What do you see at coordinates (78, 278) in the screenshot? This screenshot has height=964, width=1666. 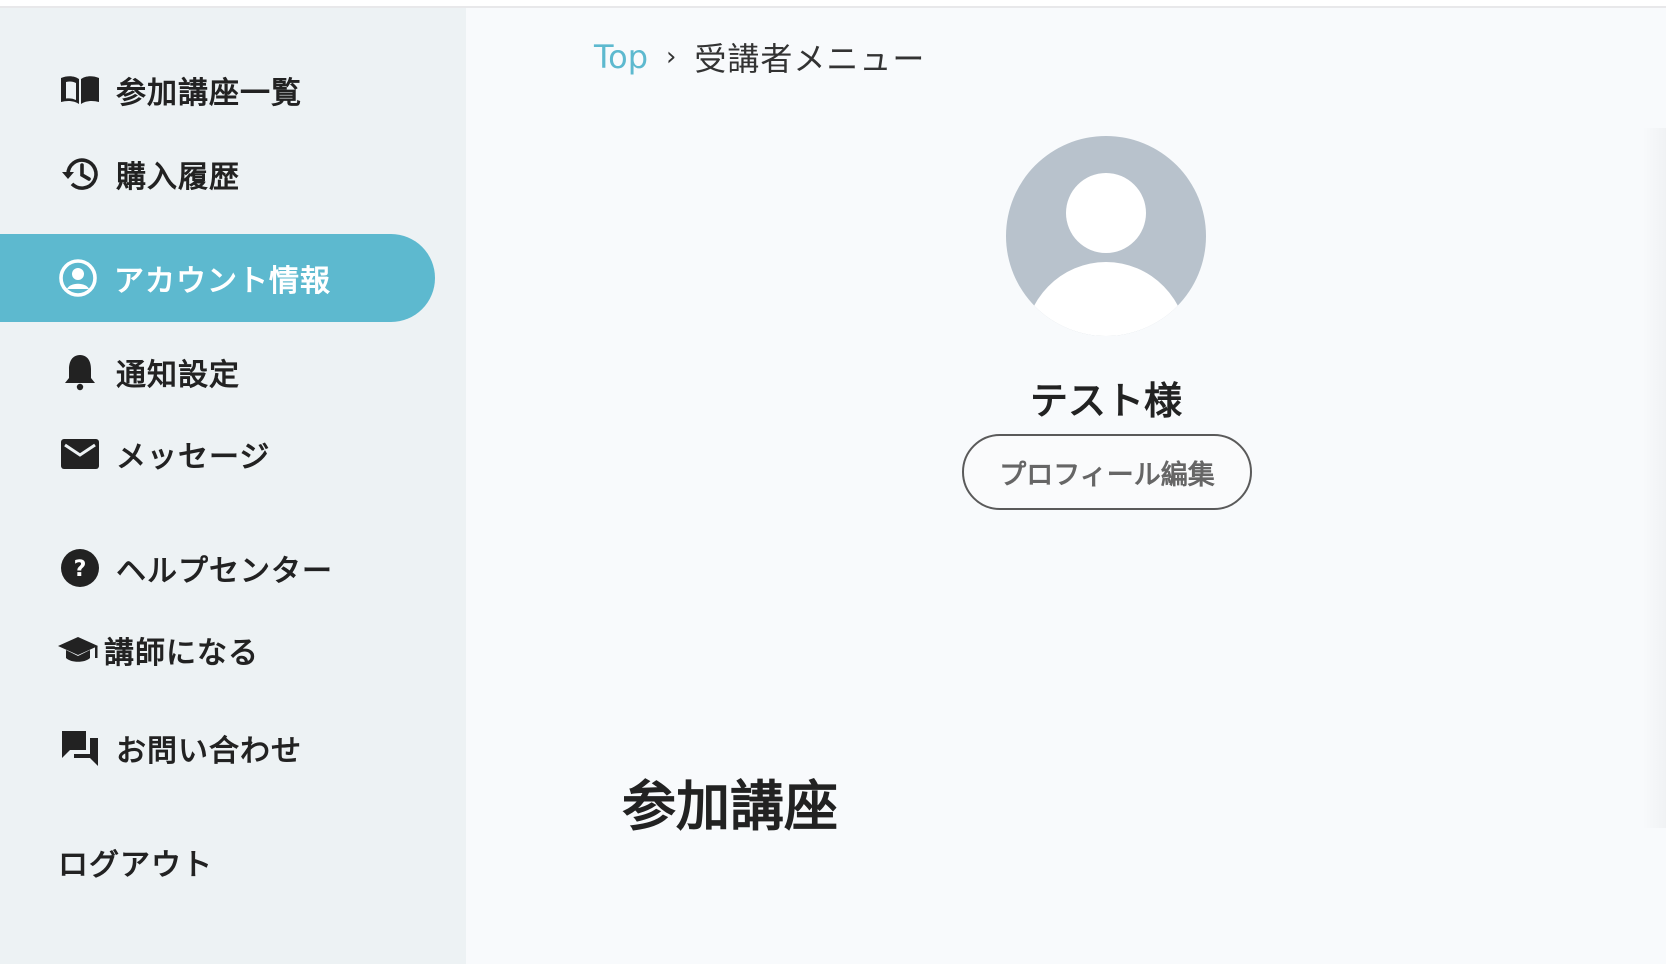 I see `account-circle-icon` at bounding box center [78, 278].